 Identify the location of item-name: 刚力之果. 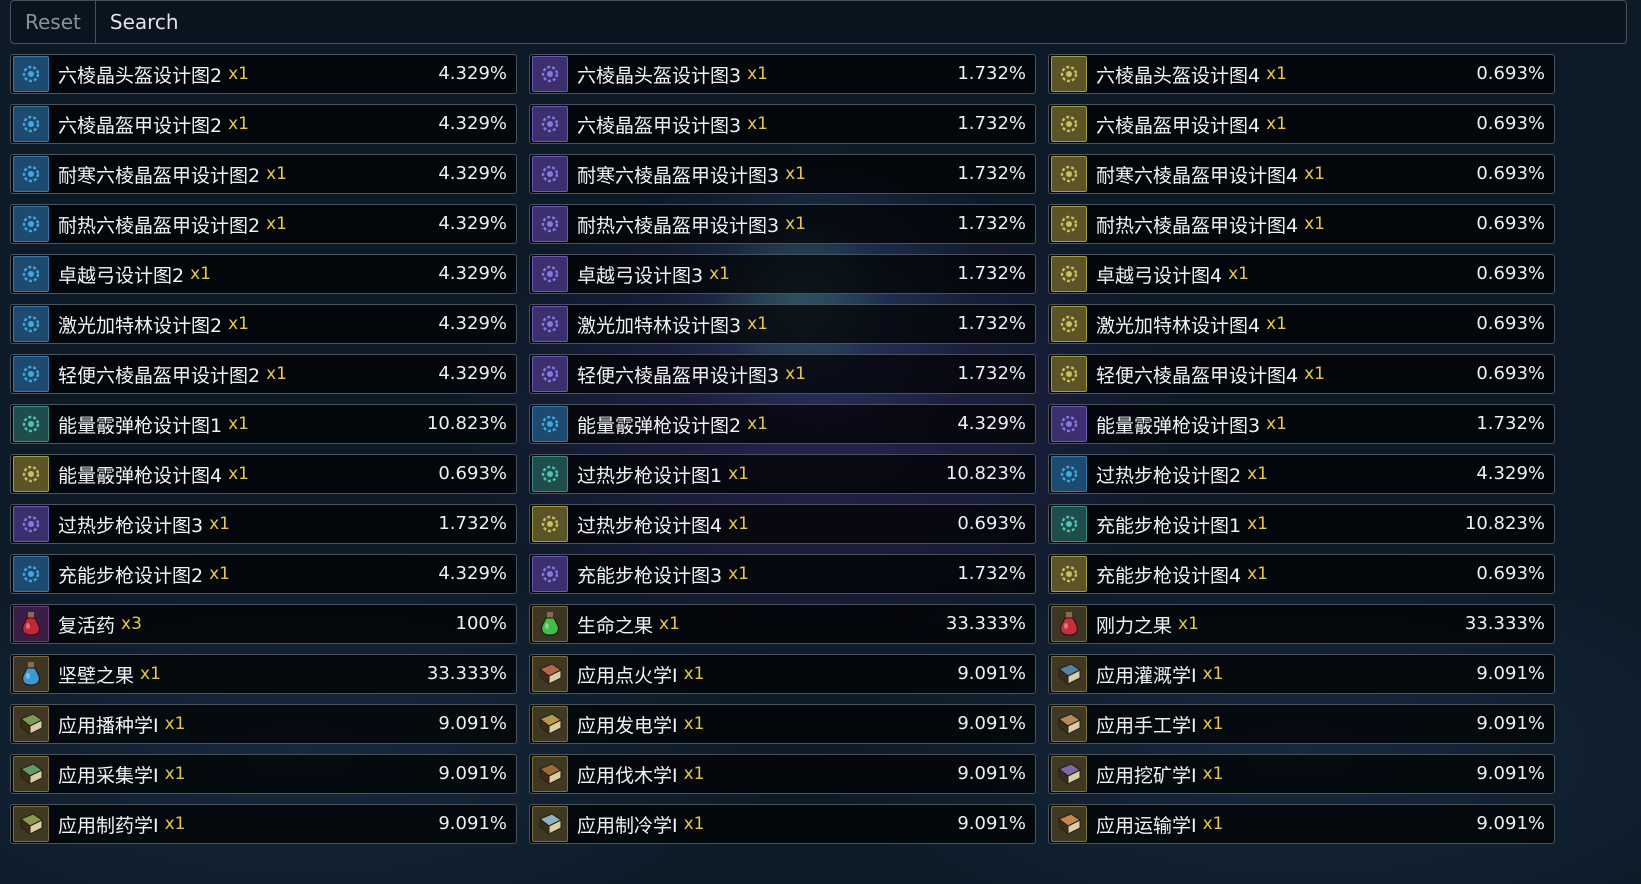
(1134, 625).